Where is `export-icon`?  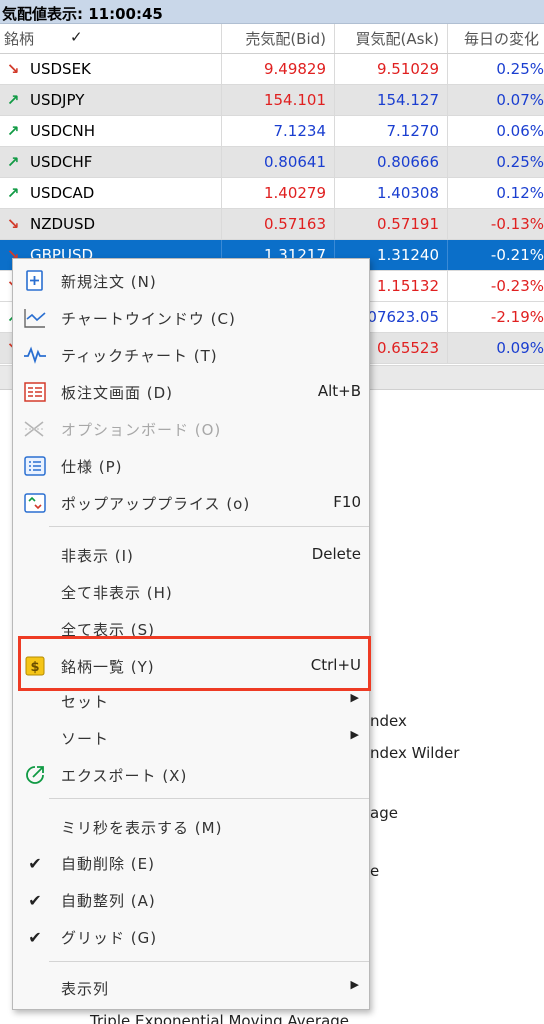 export-icon is located at coordinates (35, 775).